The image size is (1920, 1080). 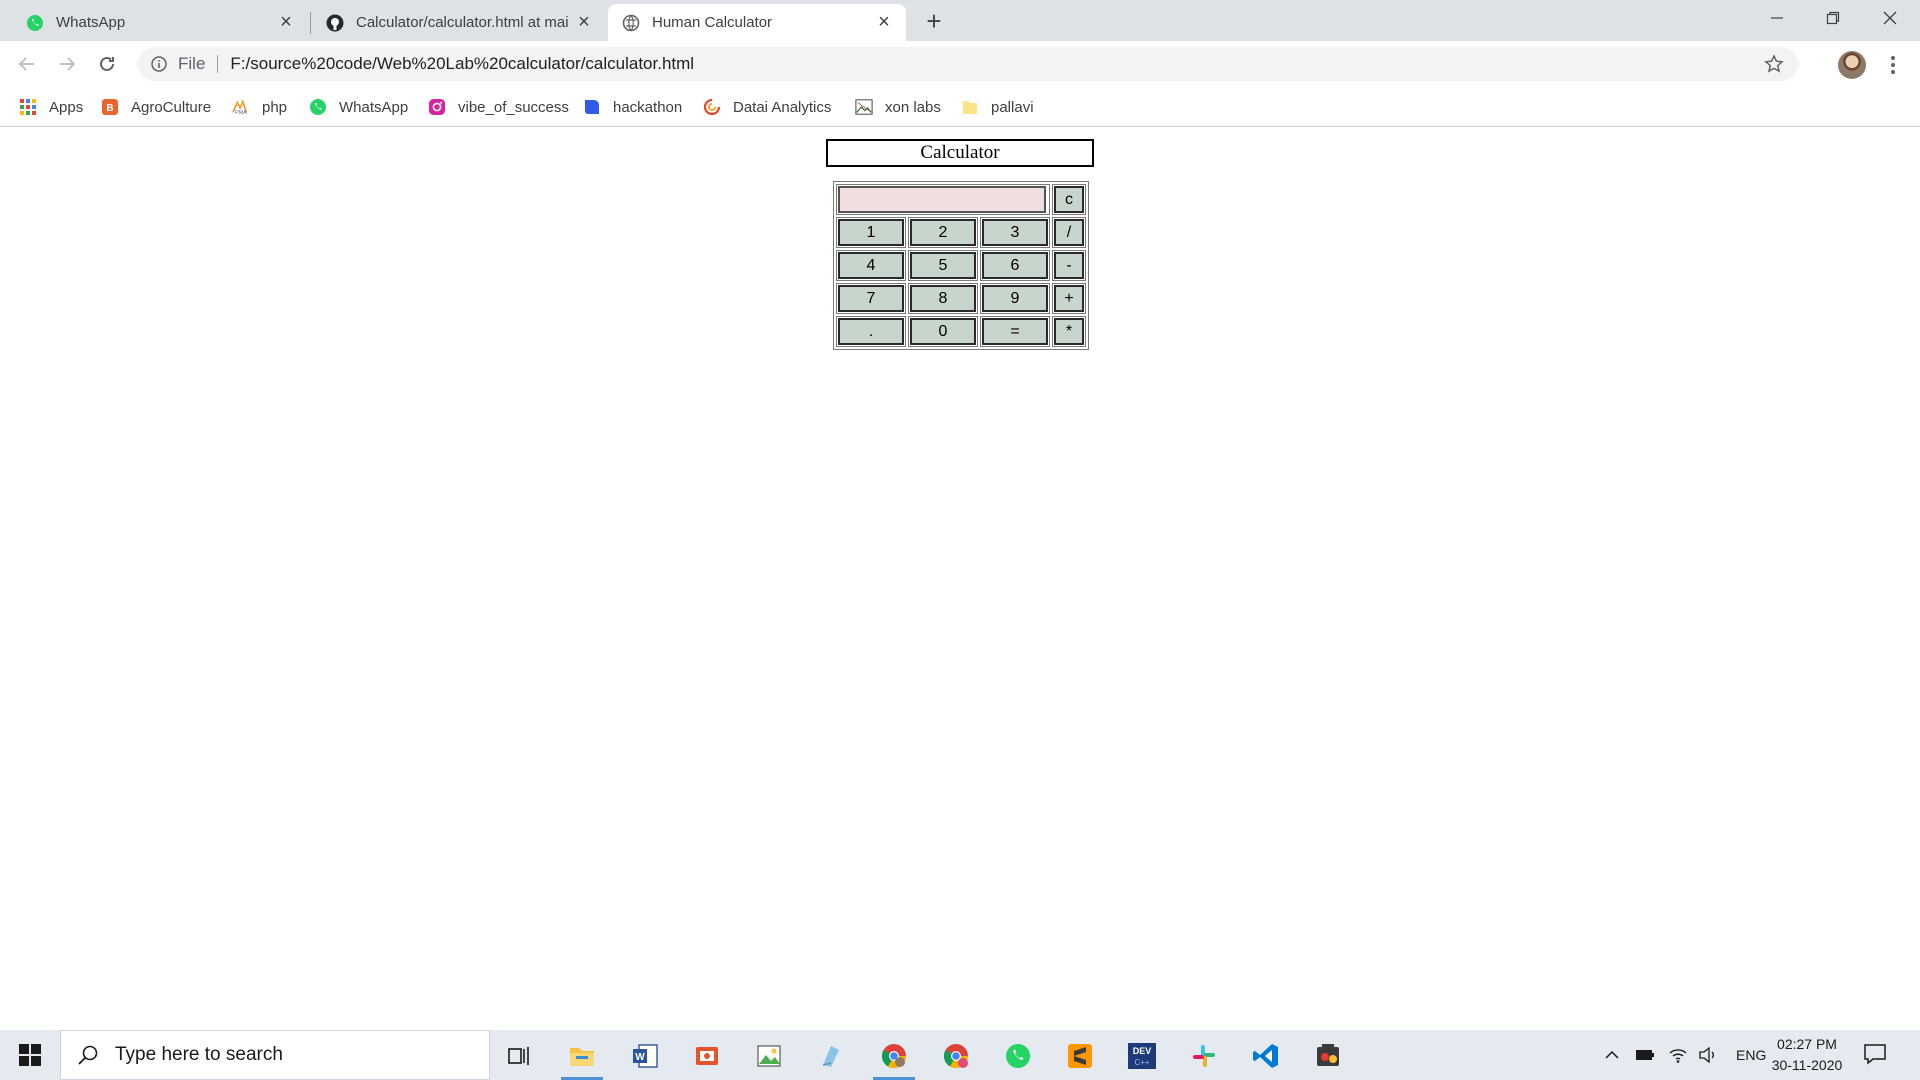 What do you see at coordinates (1777, 18) in the screenshot?
I see `minimize-button` at bounding box center [1777, 18].